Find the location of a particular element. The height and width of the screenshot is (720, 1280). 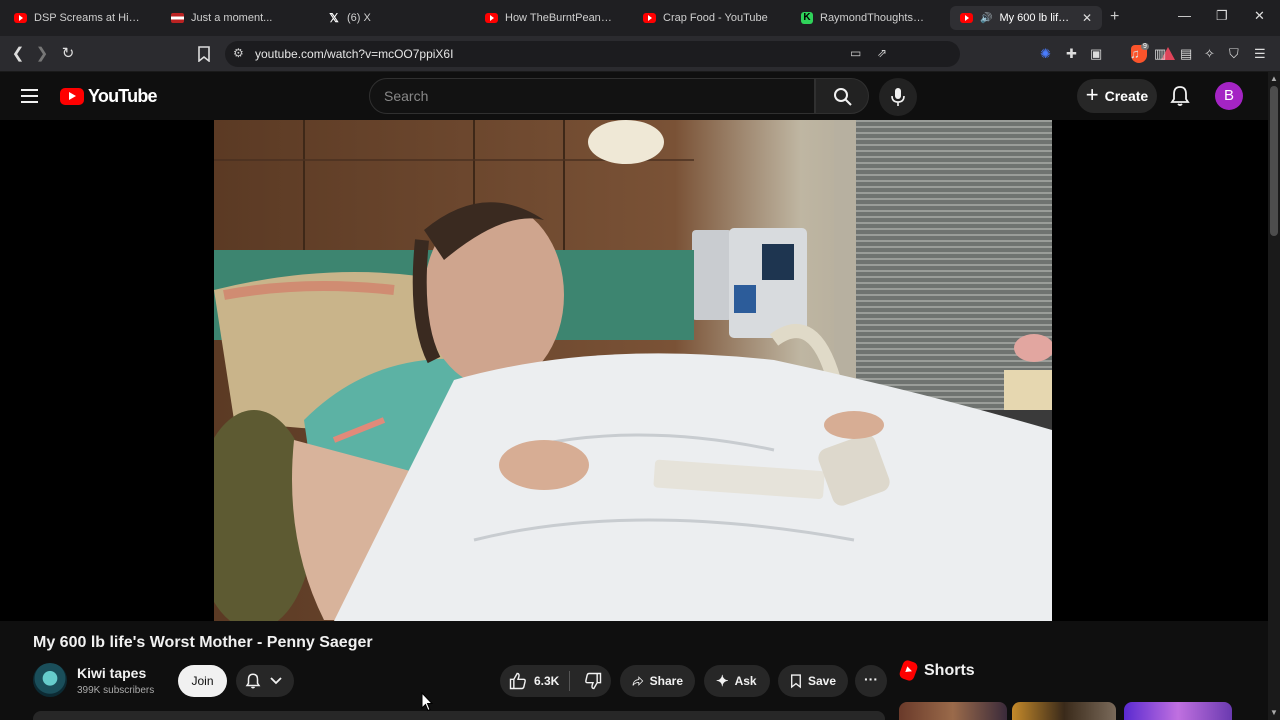

share-button: Share is located at coordinates (657, 681).